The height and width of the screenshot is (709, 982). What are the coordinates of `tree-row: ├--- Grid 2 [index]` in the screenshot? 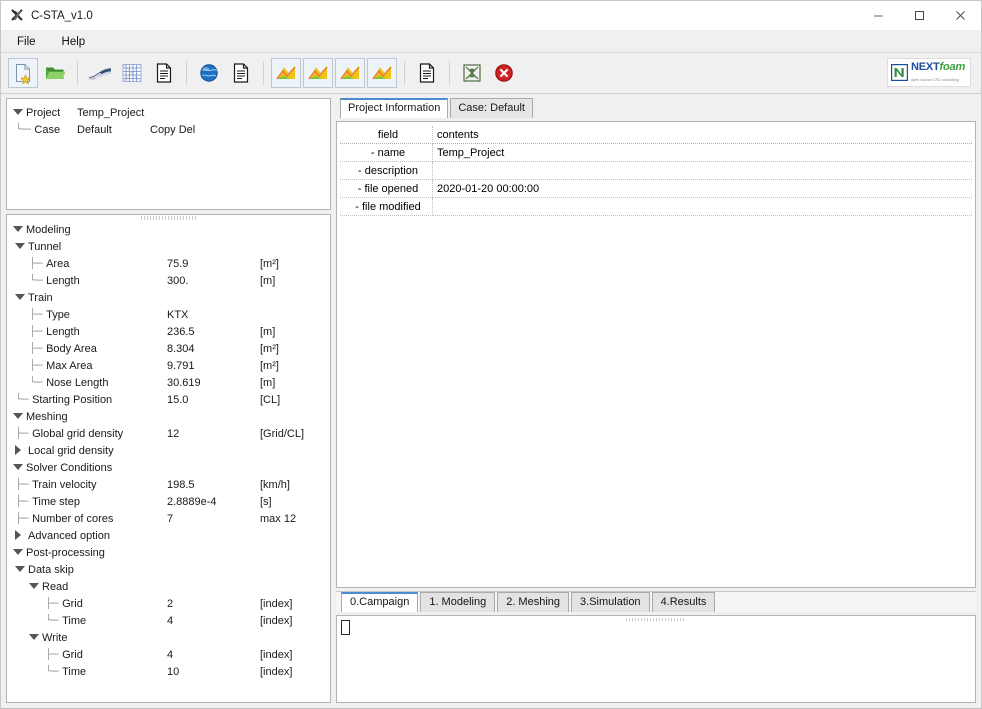 It's located at (168, 603).